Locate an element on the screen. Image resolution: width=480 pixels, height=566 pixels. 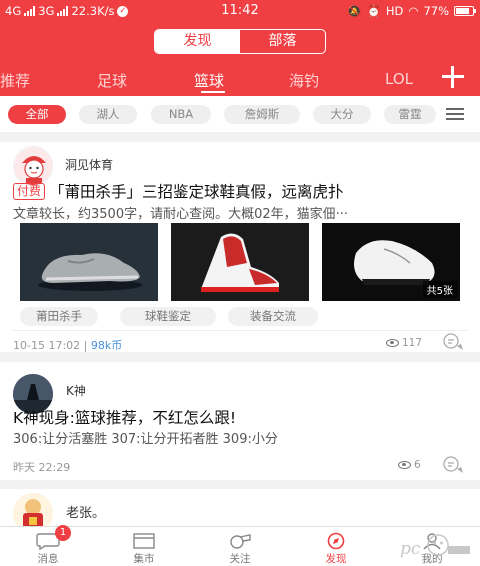
paid-badge: 付费 is located at coordinates (29, 191).